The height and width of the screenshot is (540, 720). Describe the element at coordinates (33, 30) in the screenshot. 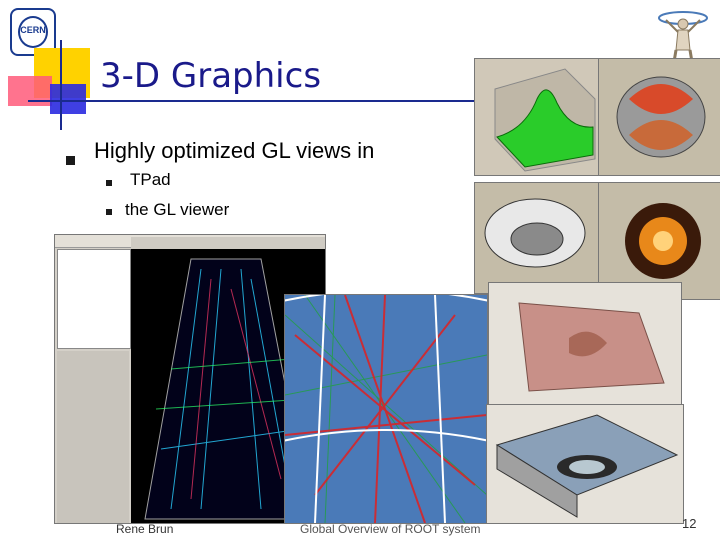

I see `logo-text: CERN` at that location.